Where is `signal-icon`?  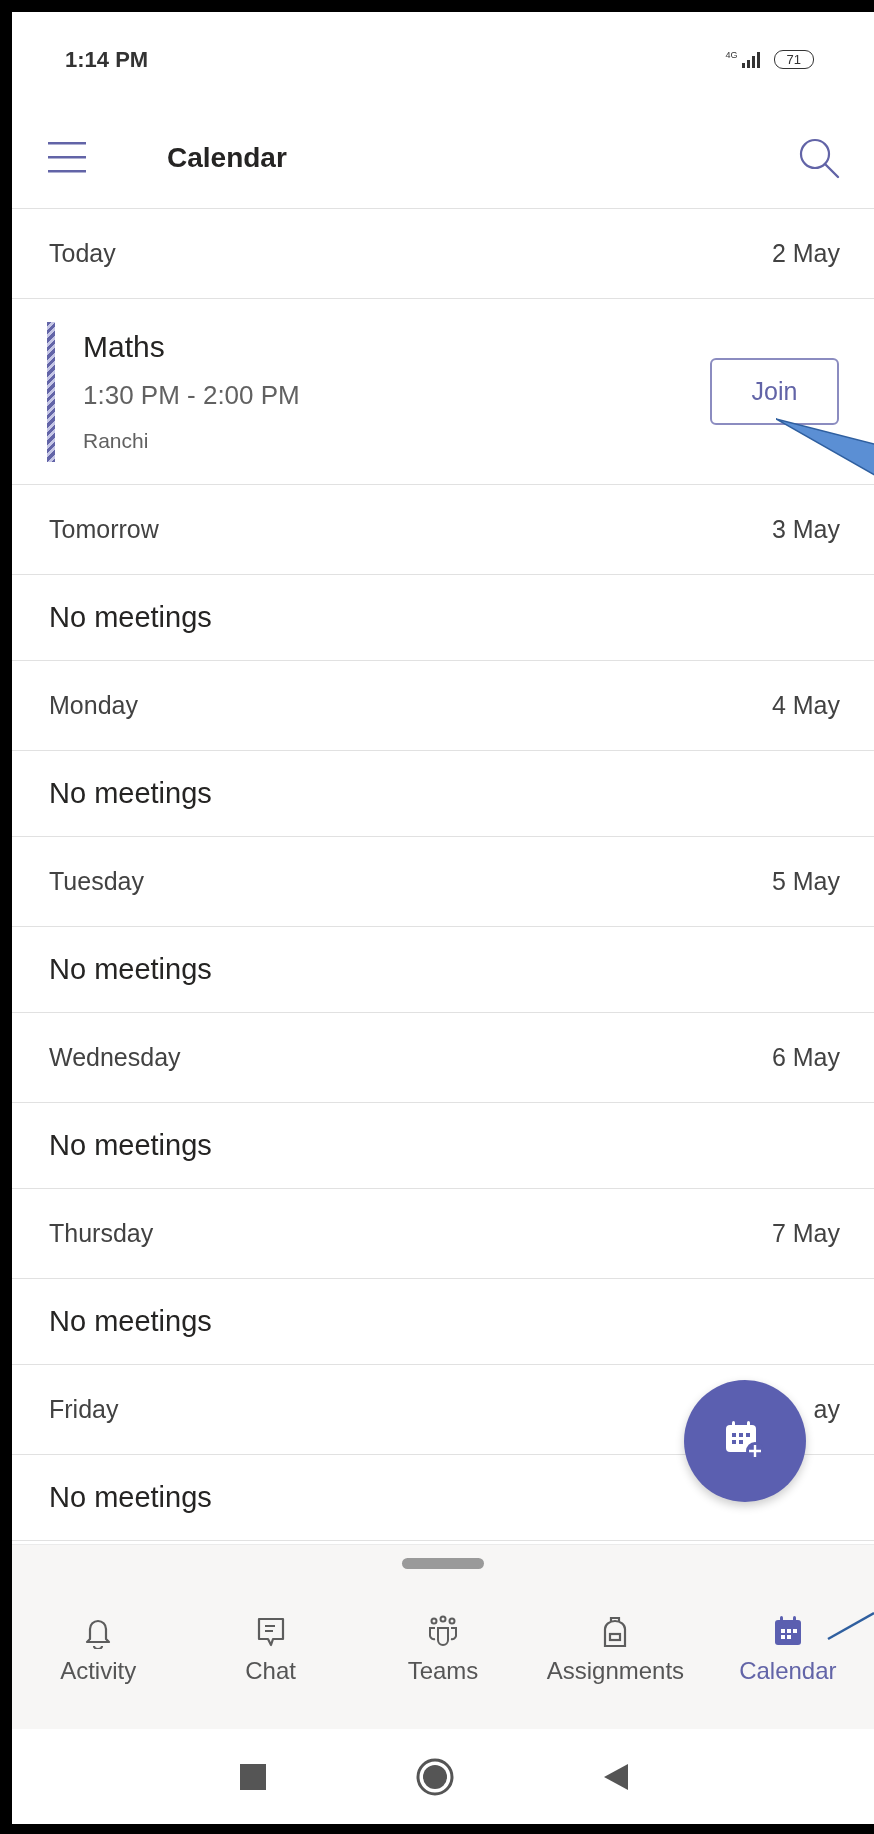
signal-icon is located at coordinates (750, 60).